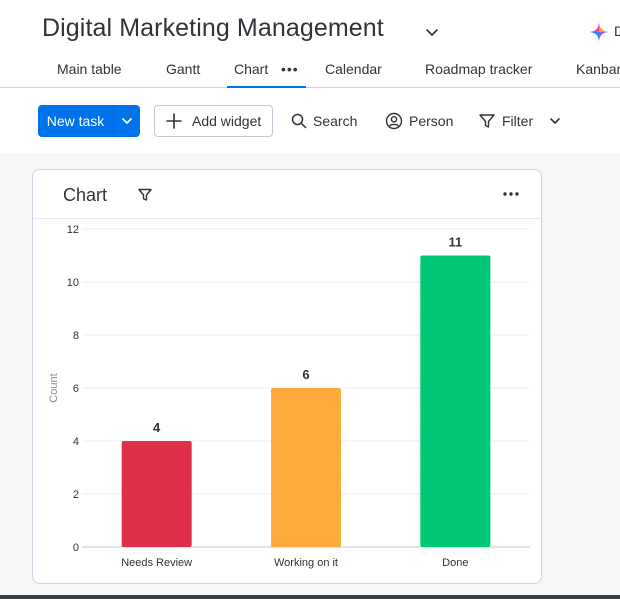  Describe the element at coordinates (213, 28) in the screenshot. I see `board-title: Digital Marketing Management` at that location.